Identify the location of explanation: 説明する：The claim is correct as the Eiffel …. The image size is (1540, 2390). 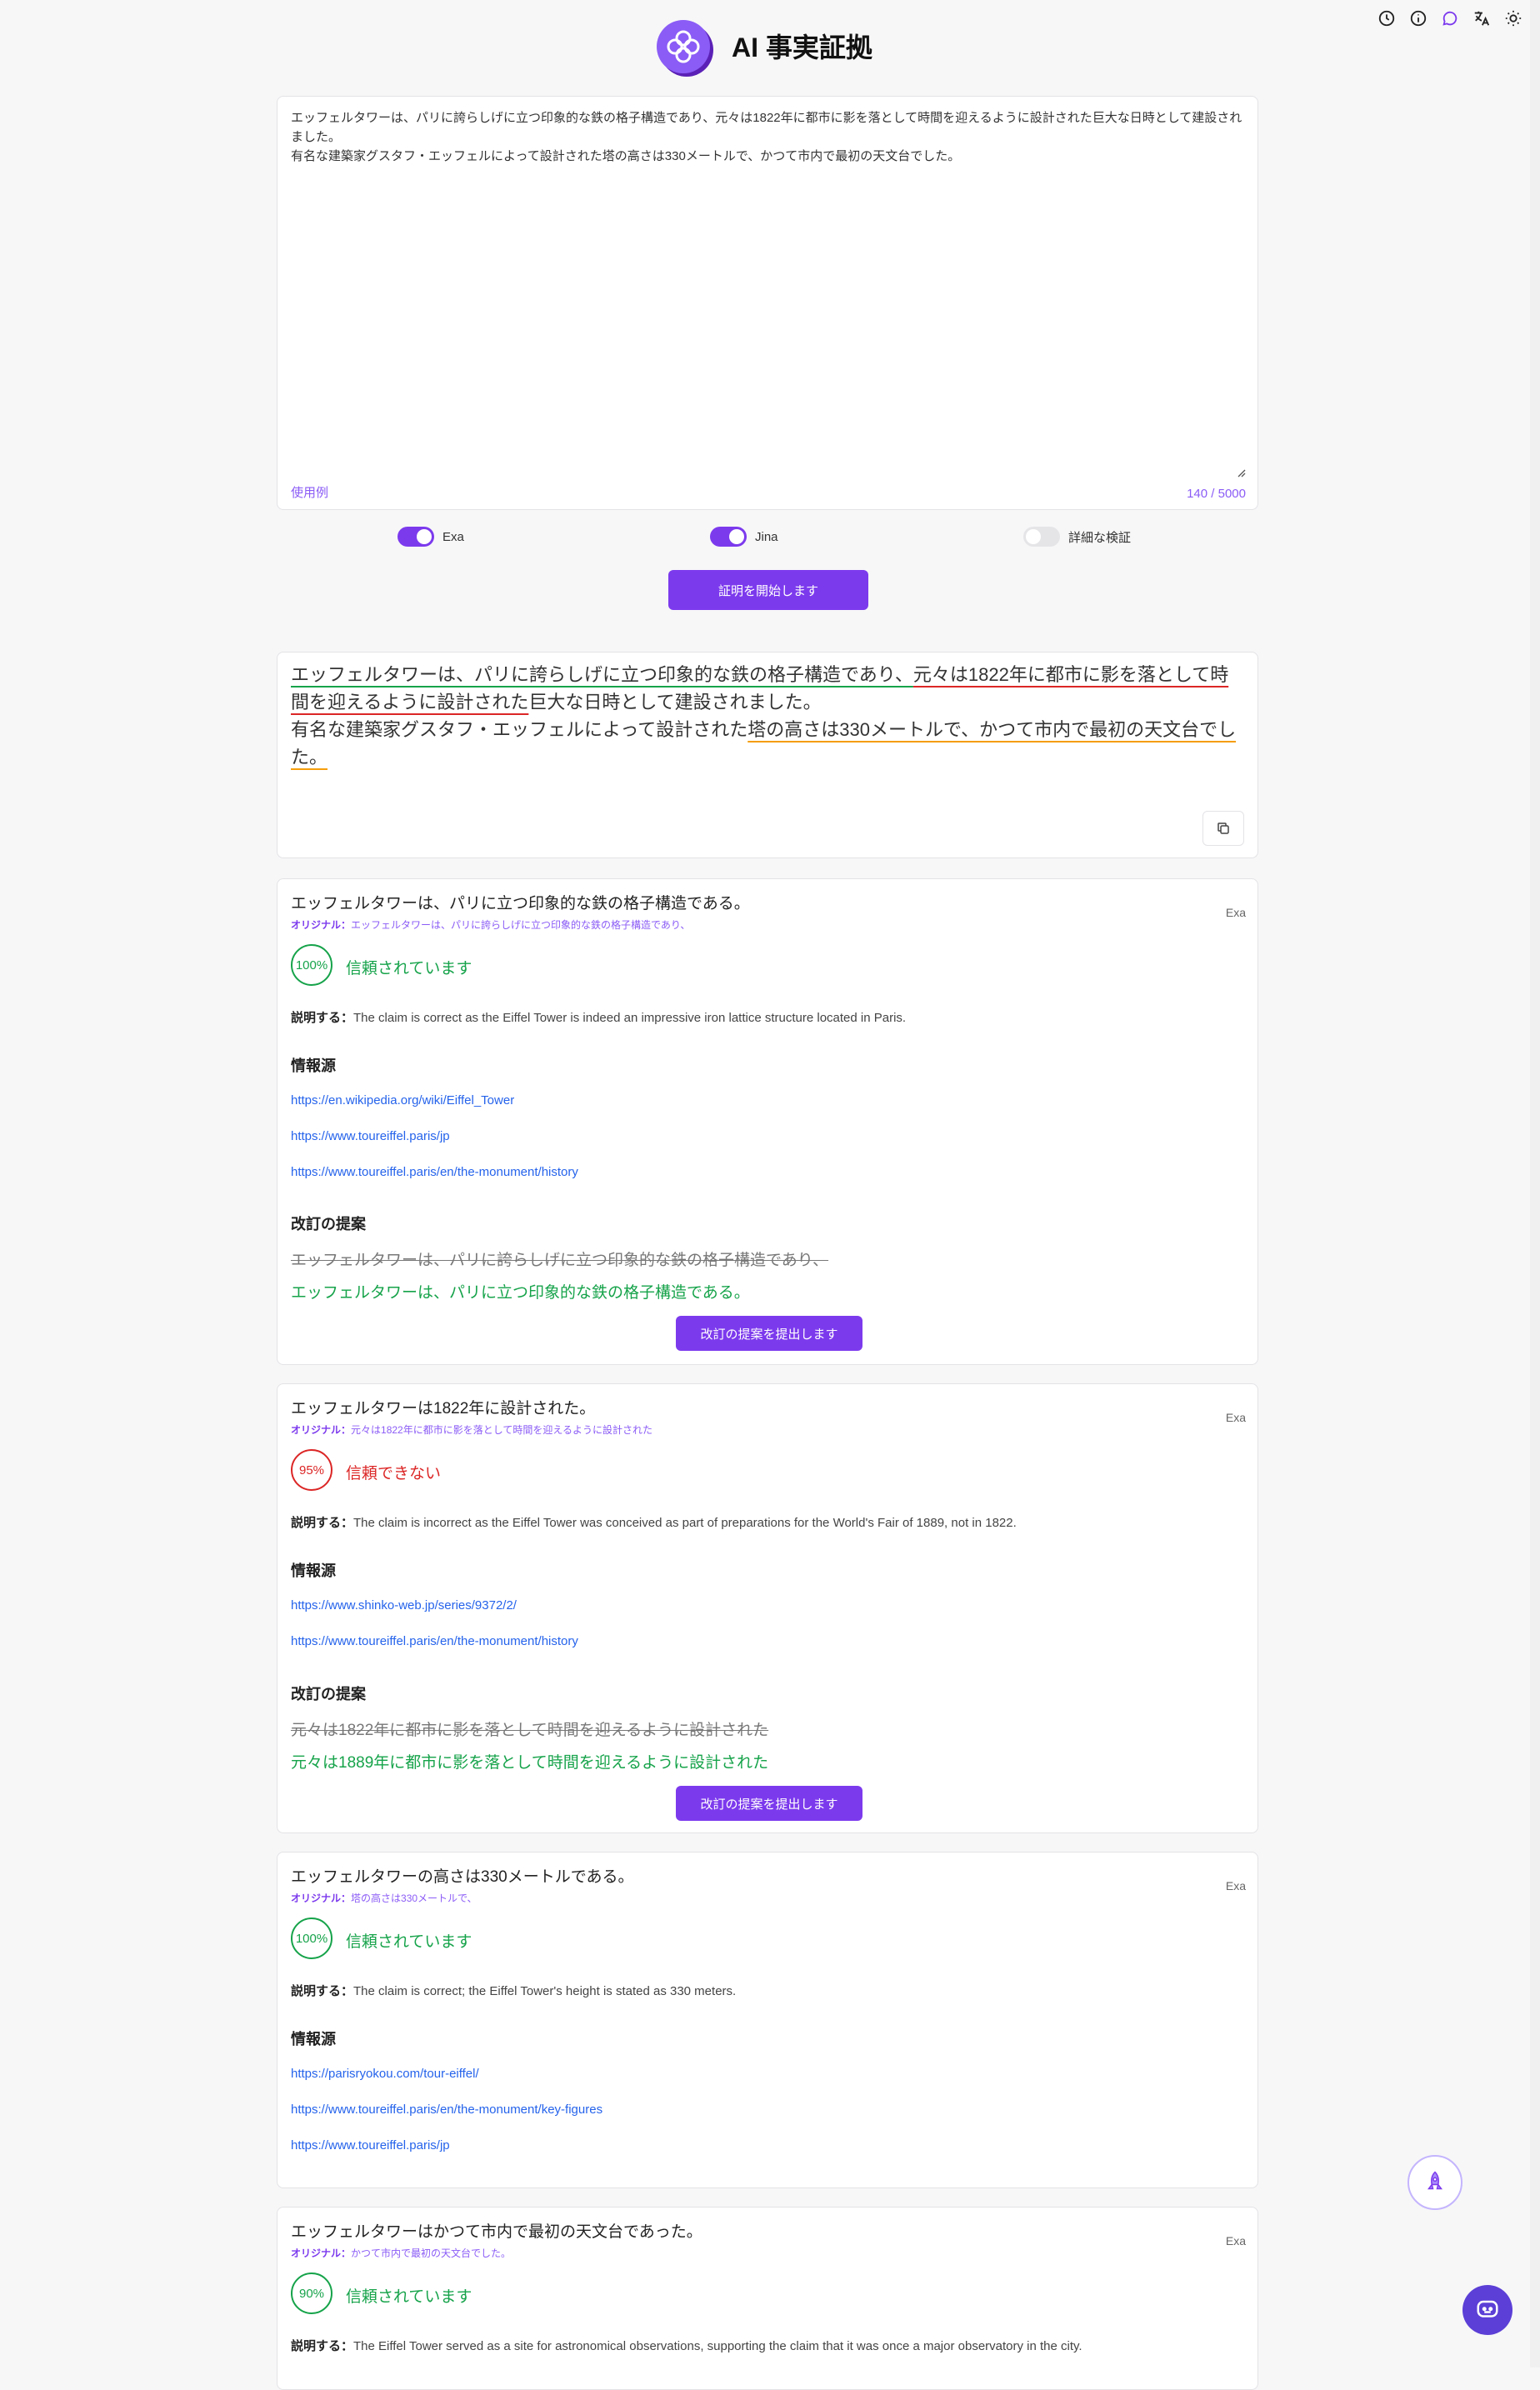
(598, 1017).